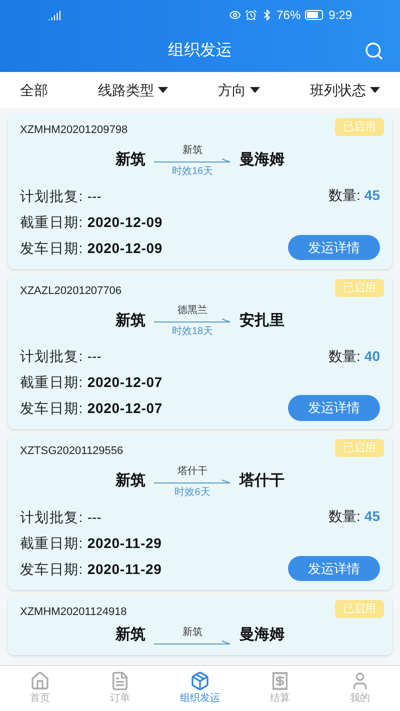 The height and width of the screenshot is (711, 400). Describe the element at coordinates (250, 15) in the screenshot. I see `alarm-icon` at that location.